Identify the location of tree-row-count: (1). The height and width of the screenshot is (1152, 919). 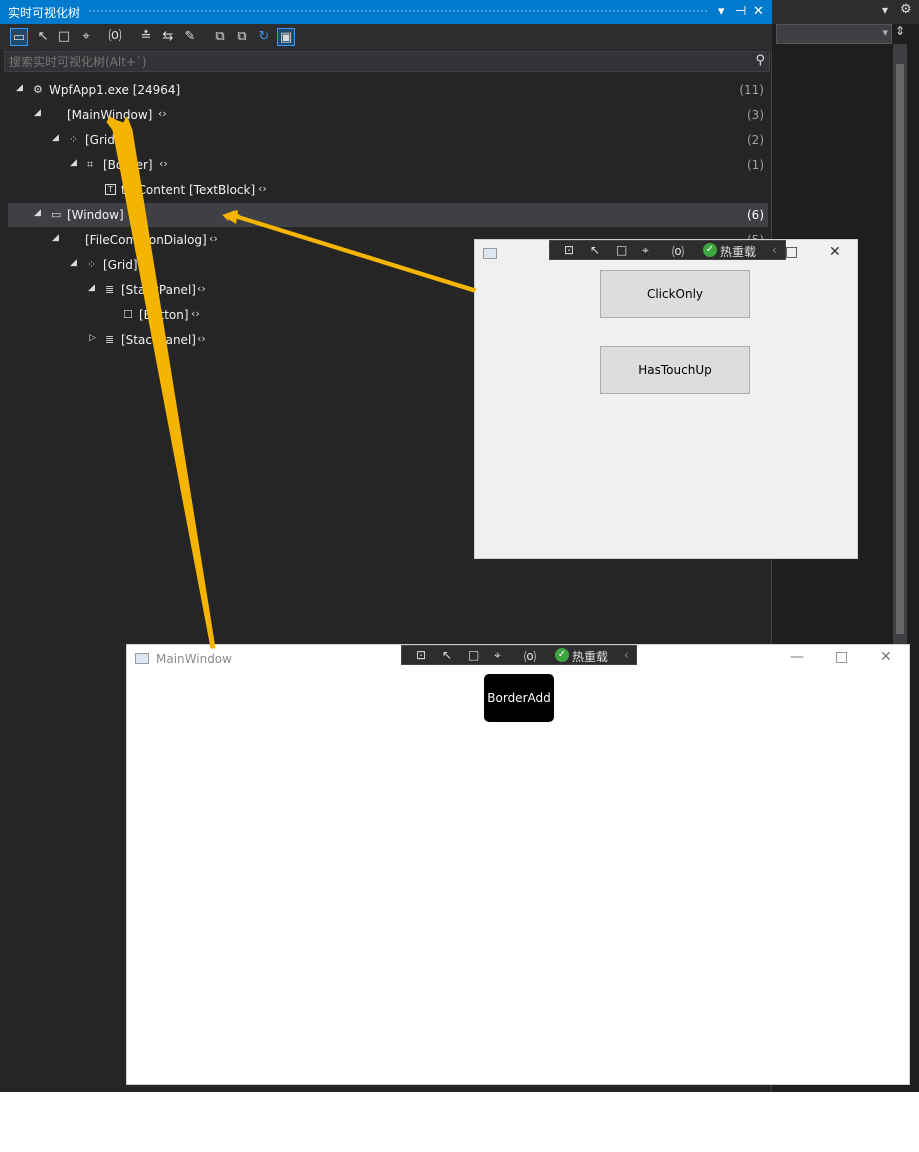
(755, 165).